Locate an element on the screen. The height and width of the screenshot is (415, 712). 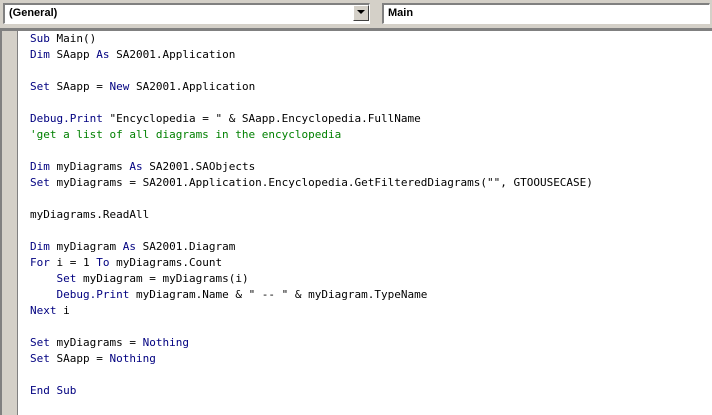
code-token: i is located at coordinates (63, 310).